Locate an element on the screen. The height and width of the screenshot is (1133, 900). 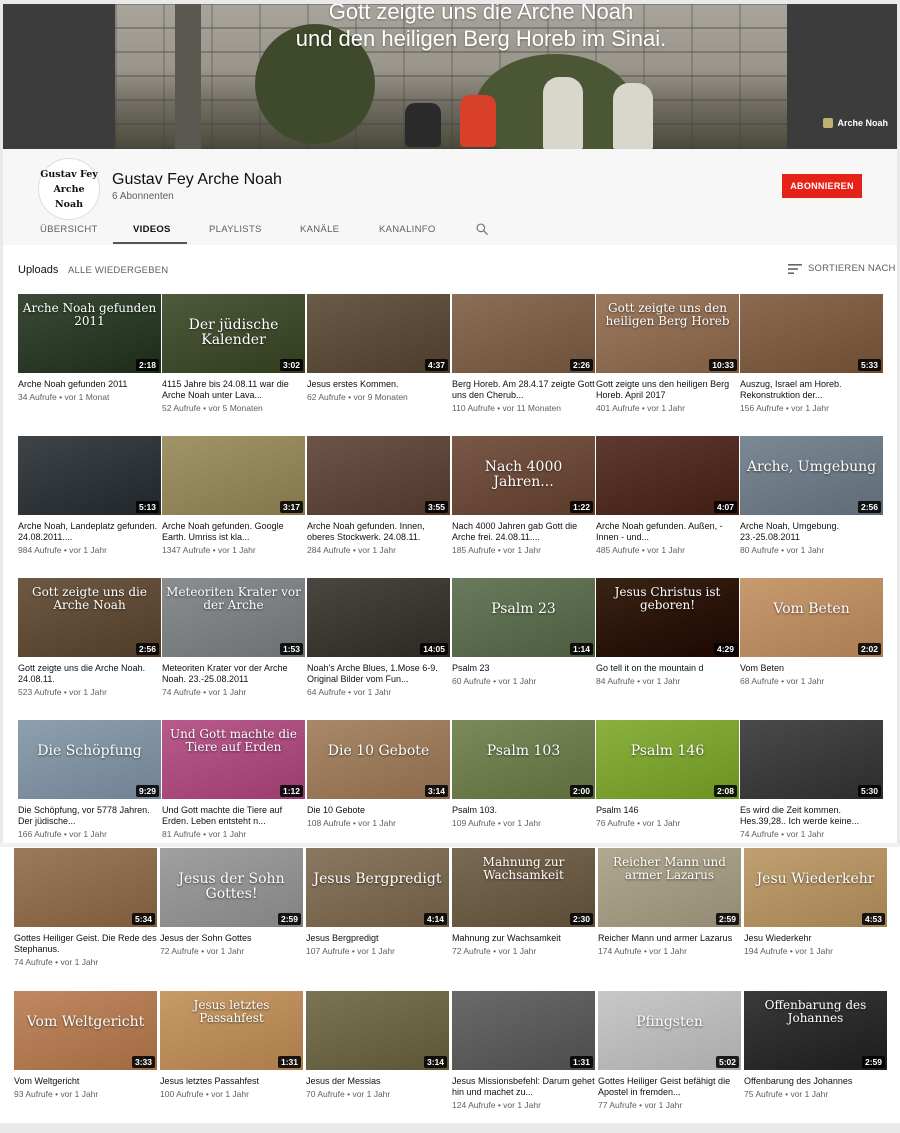
video-thumbnail: 3:55 is located at coordinates (378, 475).